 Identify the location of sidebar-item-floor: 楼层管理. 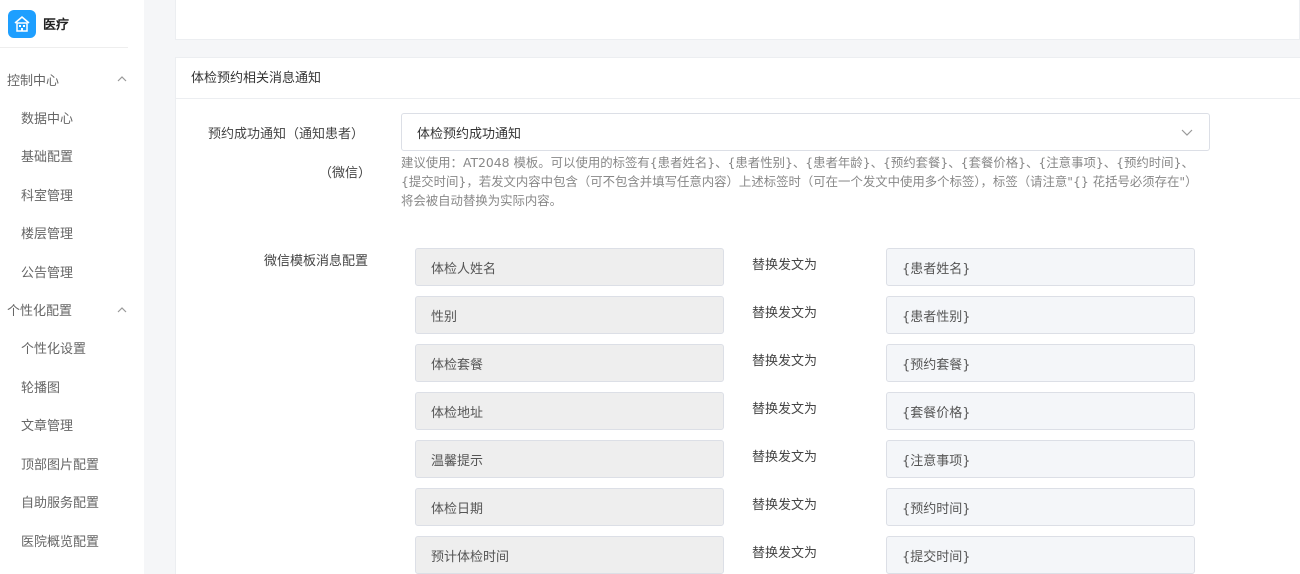
(72, 233).